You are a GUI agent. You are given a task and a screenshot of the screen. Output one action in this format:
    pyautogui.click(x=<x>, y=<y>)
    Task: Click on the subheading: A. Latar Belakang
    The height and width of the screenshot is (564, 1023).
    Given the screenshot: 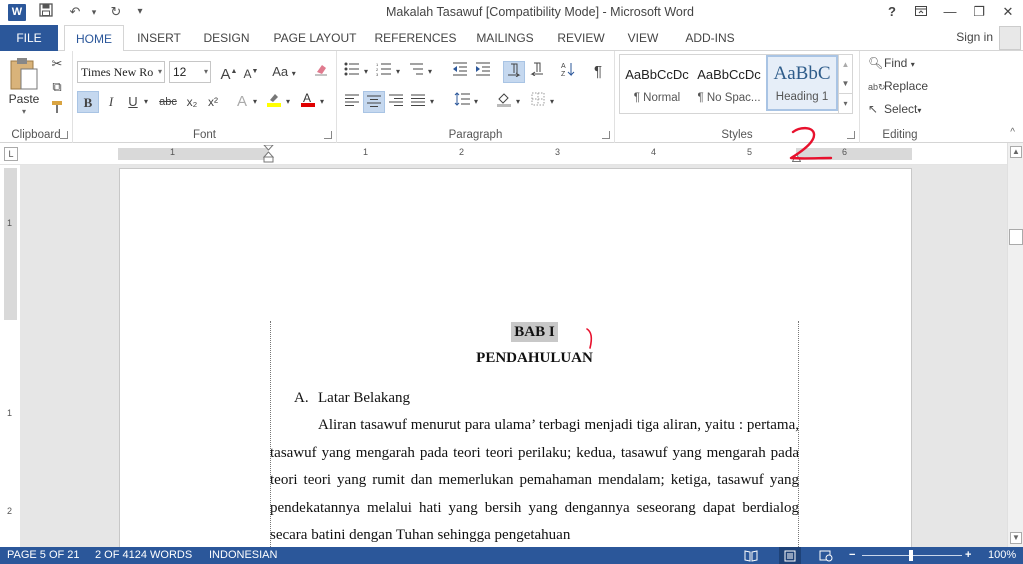 What is the action you would take?
    pyautogui.click(x=534, y=398)
    